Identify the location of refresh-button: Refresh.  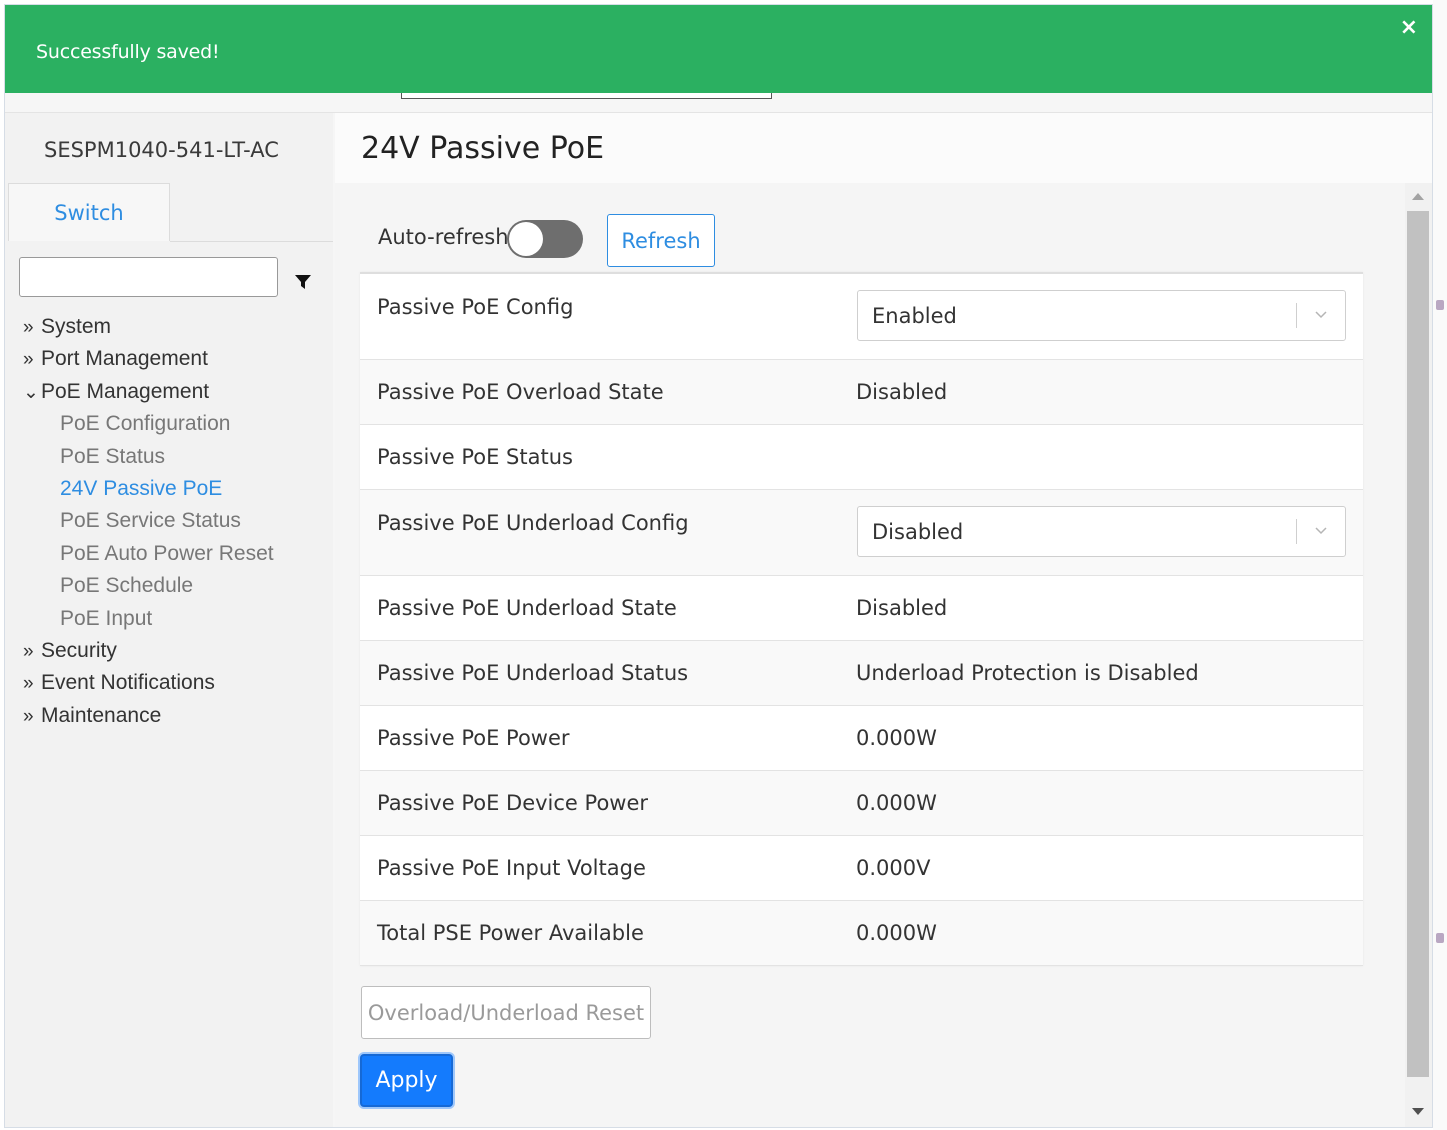
(661, 240).